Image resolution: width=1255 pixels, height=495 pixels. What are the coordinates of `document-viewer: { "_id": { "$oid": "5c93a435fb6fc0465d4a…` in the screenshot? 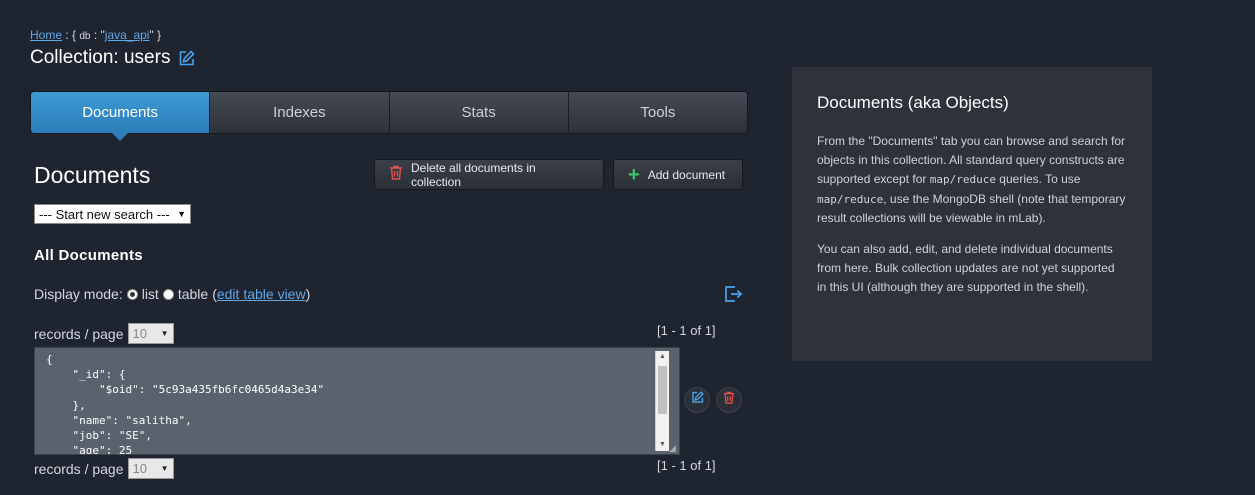 It's located at (357, 401).